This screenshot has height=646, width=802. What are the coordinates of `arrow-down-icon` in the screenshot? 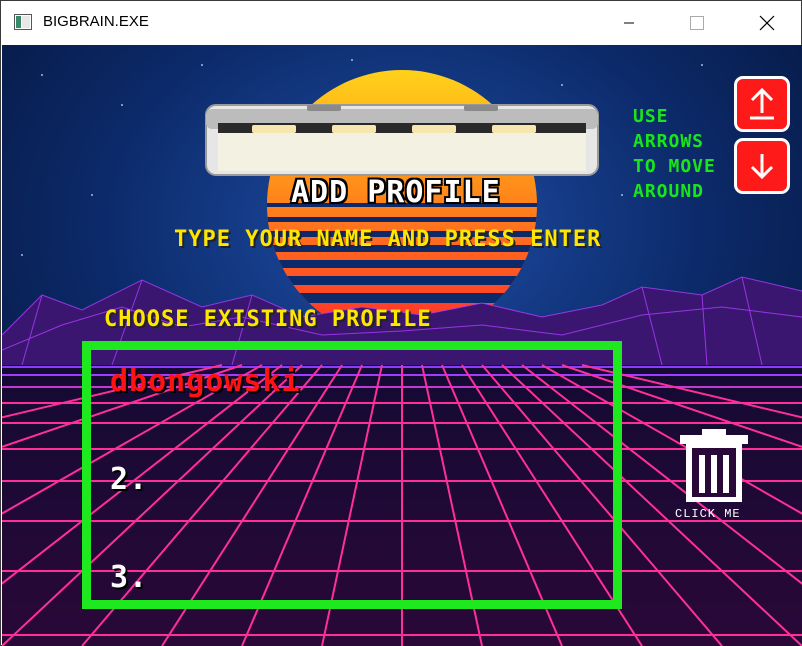 It's located at (762, 167).